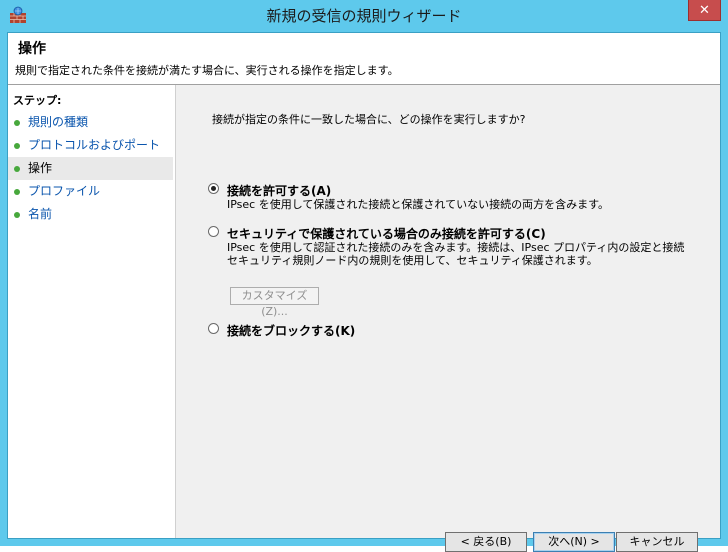 The image size is (728, 552). What do you see at coordinates (40, 168) in the screenshot?
I see `step-label: 操作` at bounding box center [40, 168].